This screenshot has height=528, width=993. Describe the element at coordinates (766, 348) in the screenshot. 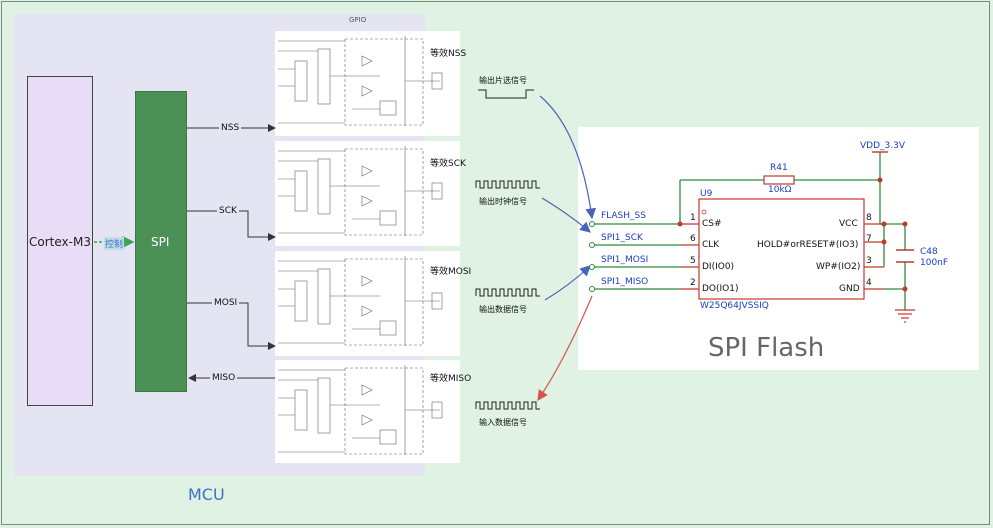

I see `spi-flash-title: SPI Flash` at that location.